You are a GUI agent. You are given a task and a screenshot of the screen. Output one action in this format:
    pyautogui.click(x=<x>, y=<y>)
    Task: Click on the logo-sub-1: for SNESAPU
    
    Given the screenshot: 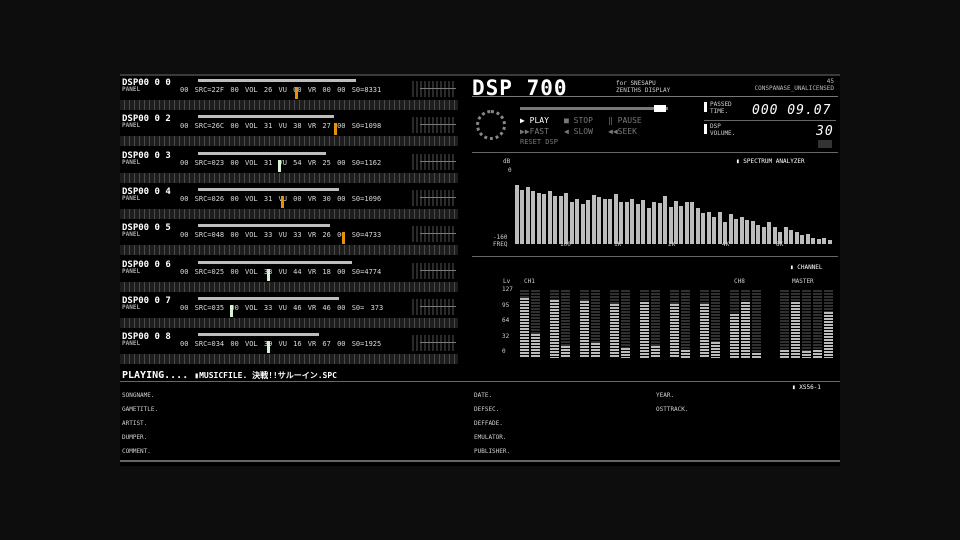 What is the action you would take?
    pyautogui.click(x=636, y=83)
    